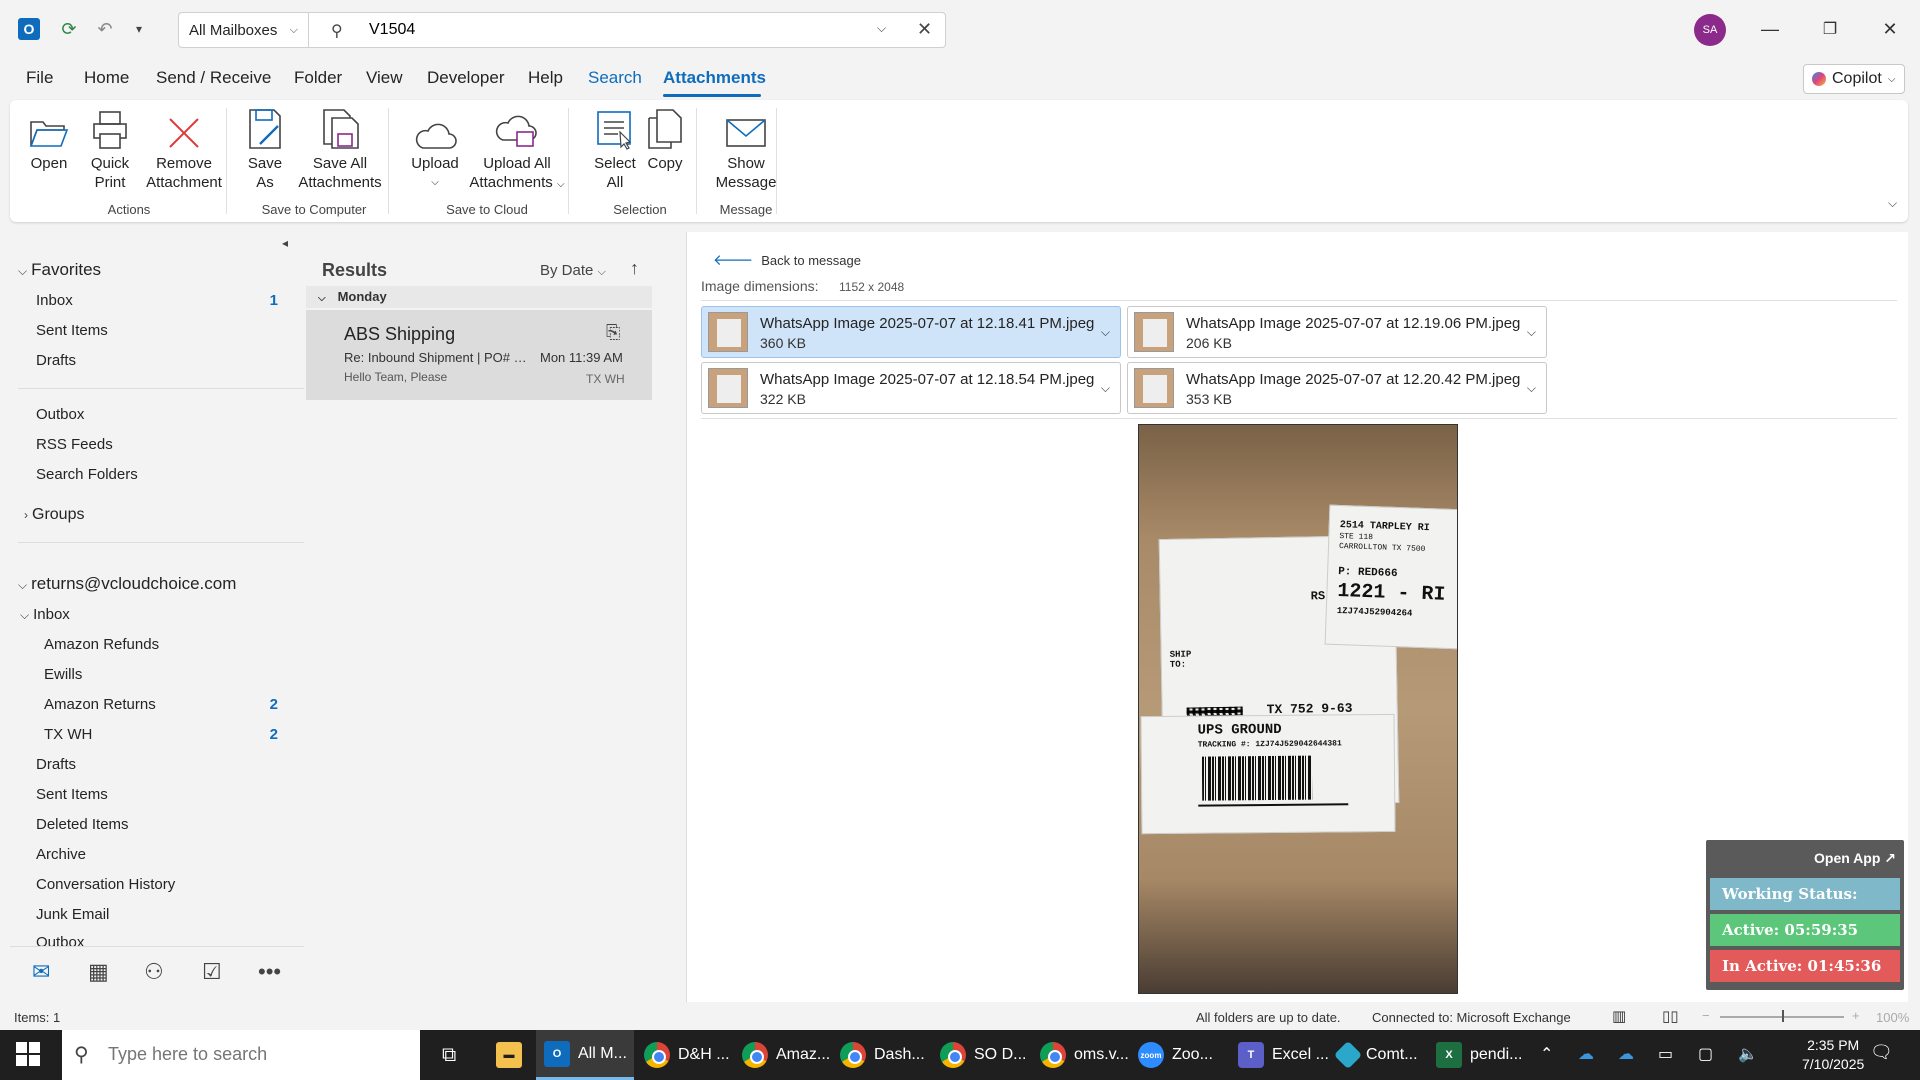  Describe the element at coordinates (184, 149) in the screenshot. I see `remove-attachment-button: Remove Attachment` at that location.